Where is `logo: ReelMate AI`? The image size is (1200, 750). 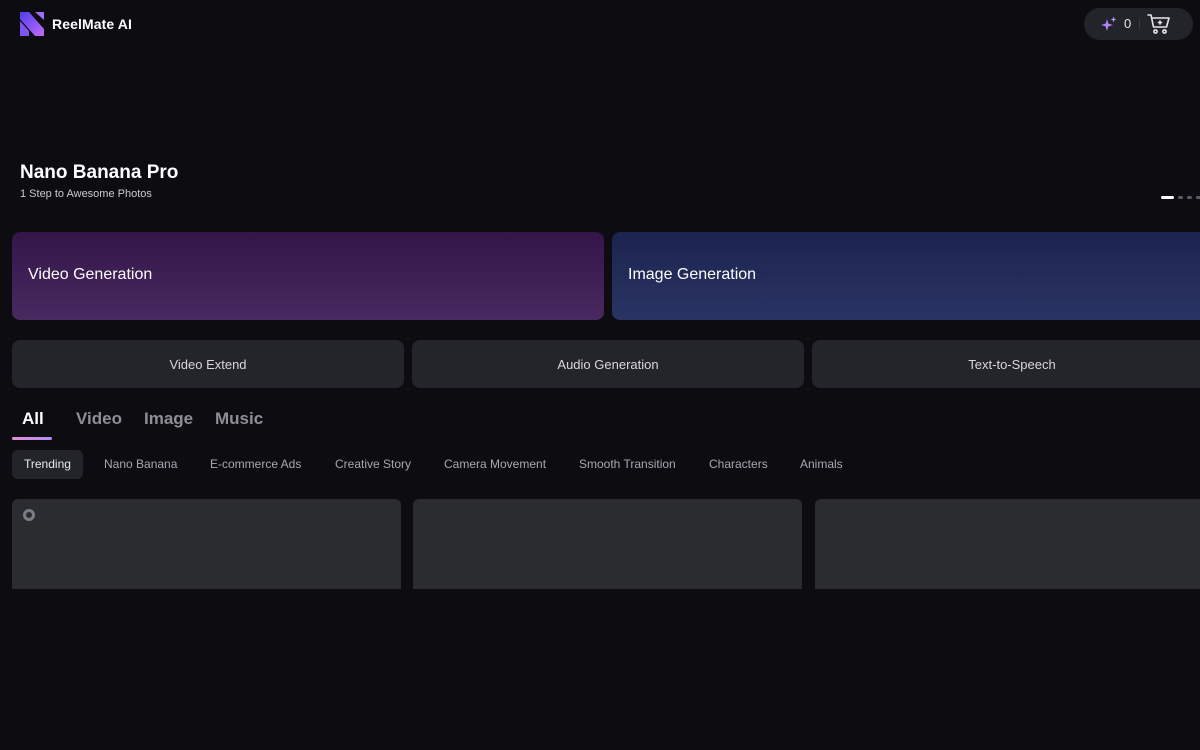 logo: ReelMate AI is located at coordinates (76, 24).